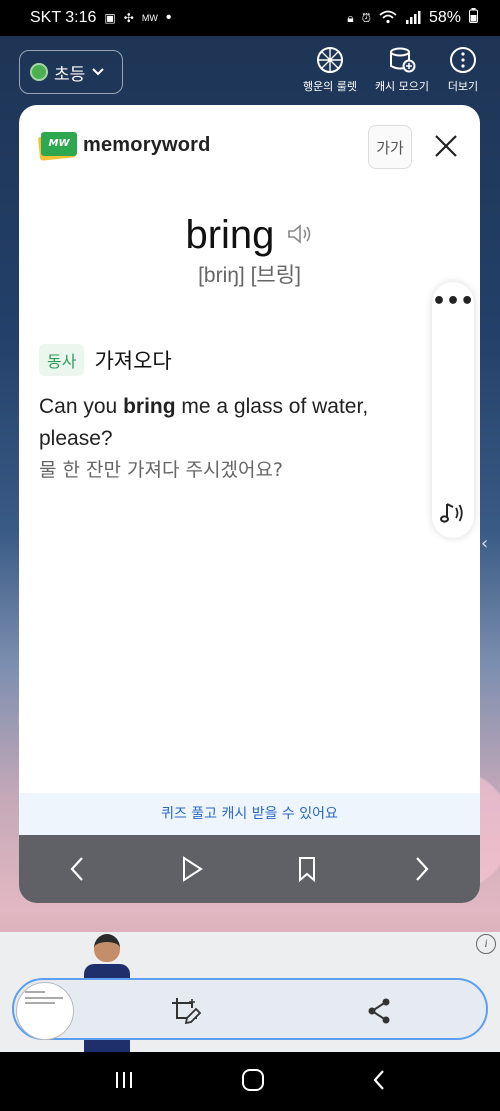 The image size is (500, 1111). I want to click on system-navigation-bar, so click(250, 1081).